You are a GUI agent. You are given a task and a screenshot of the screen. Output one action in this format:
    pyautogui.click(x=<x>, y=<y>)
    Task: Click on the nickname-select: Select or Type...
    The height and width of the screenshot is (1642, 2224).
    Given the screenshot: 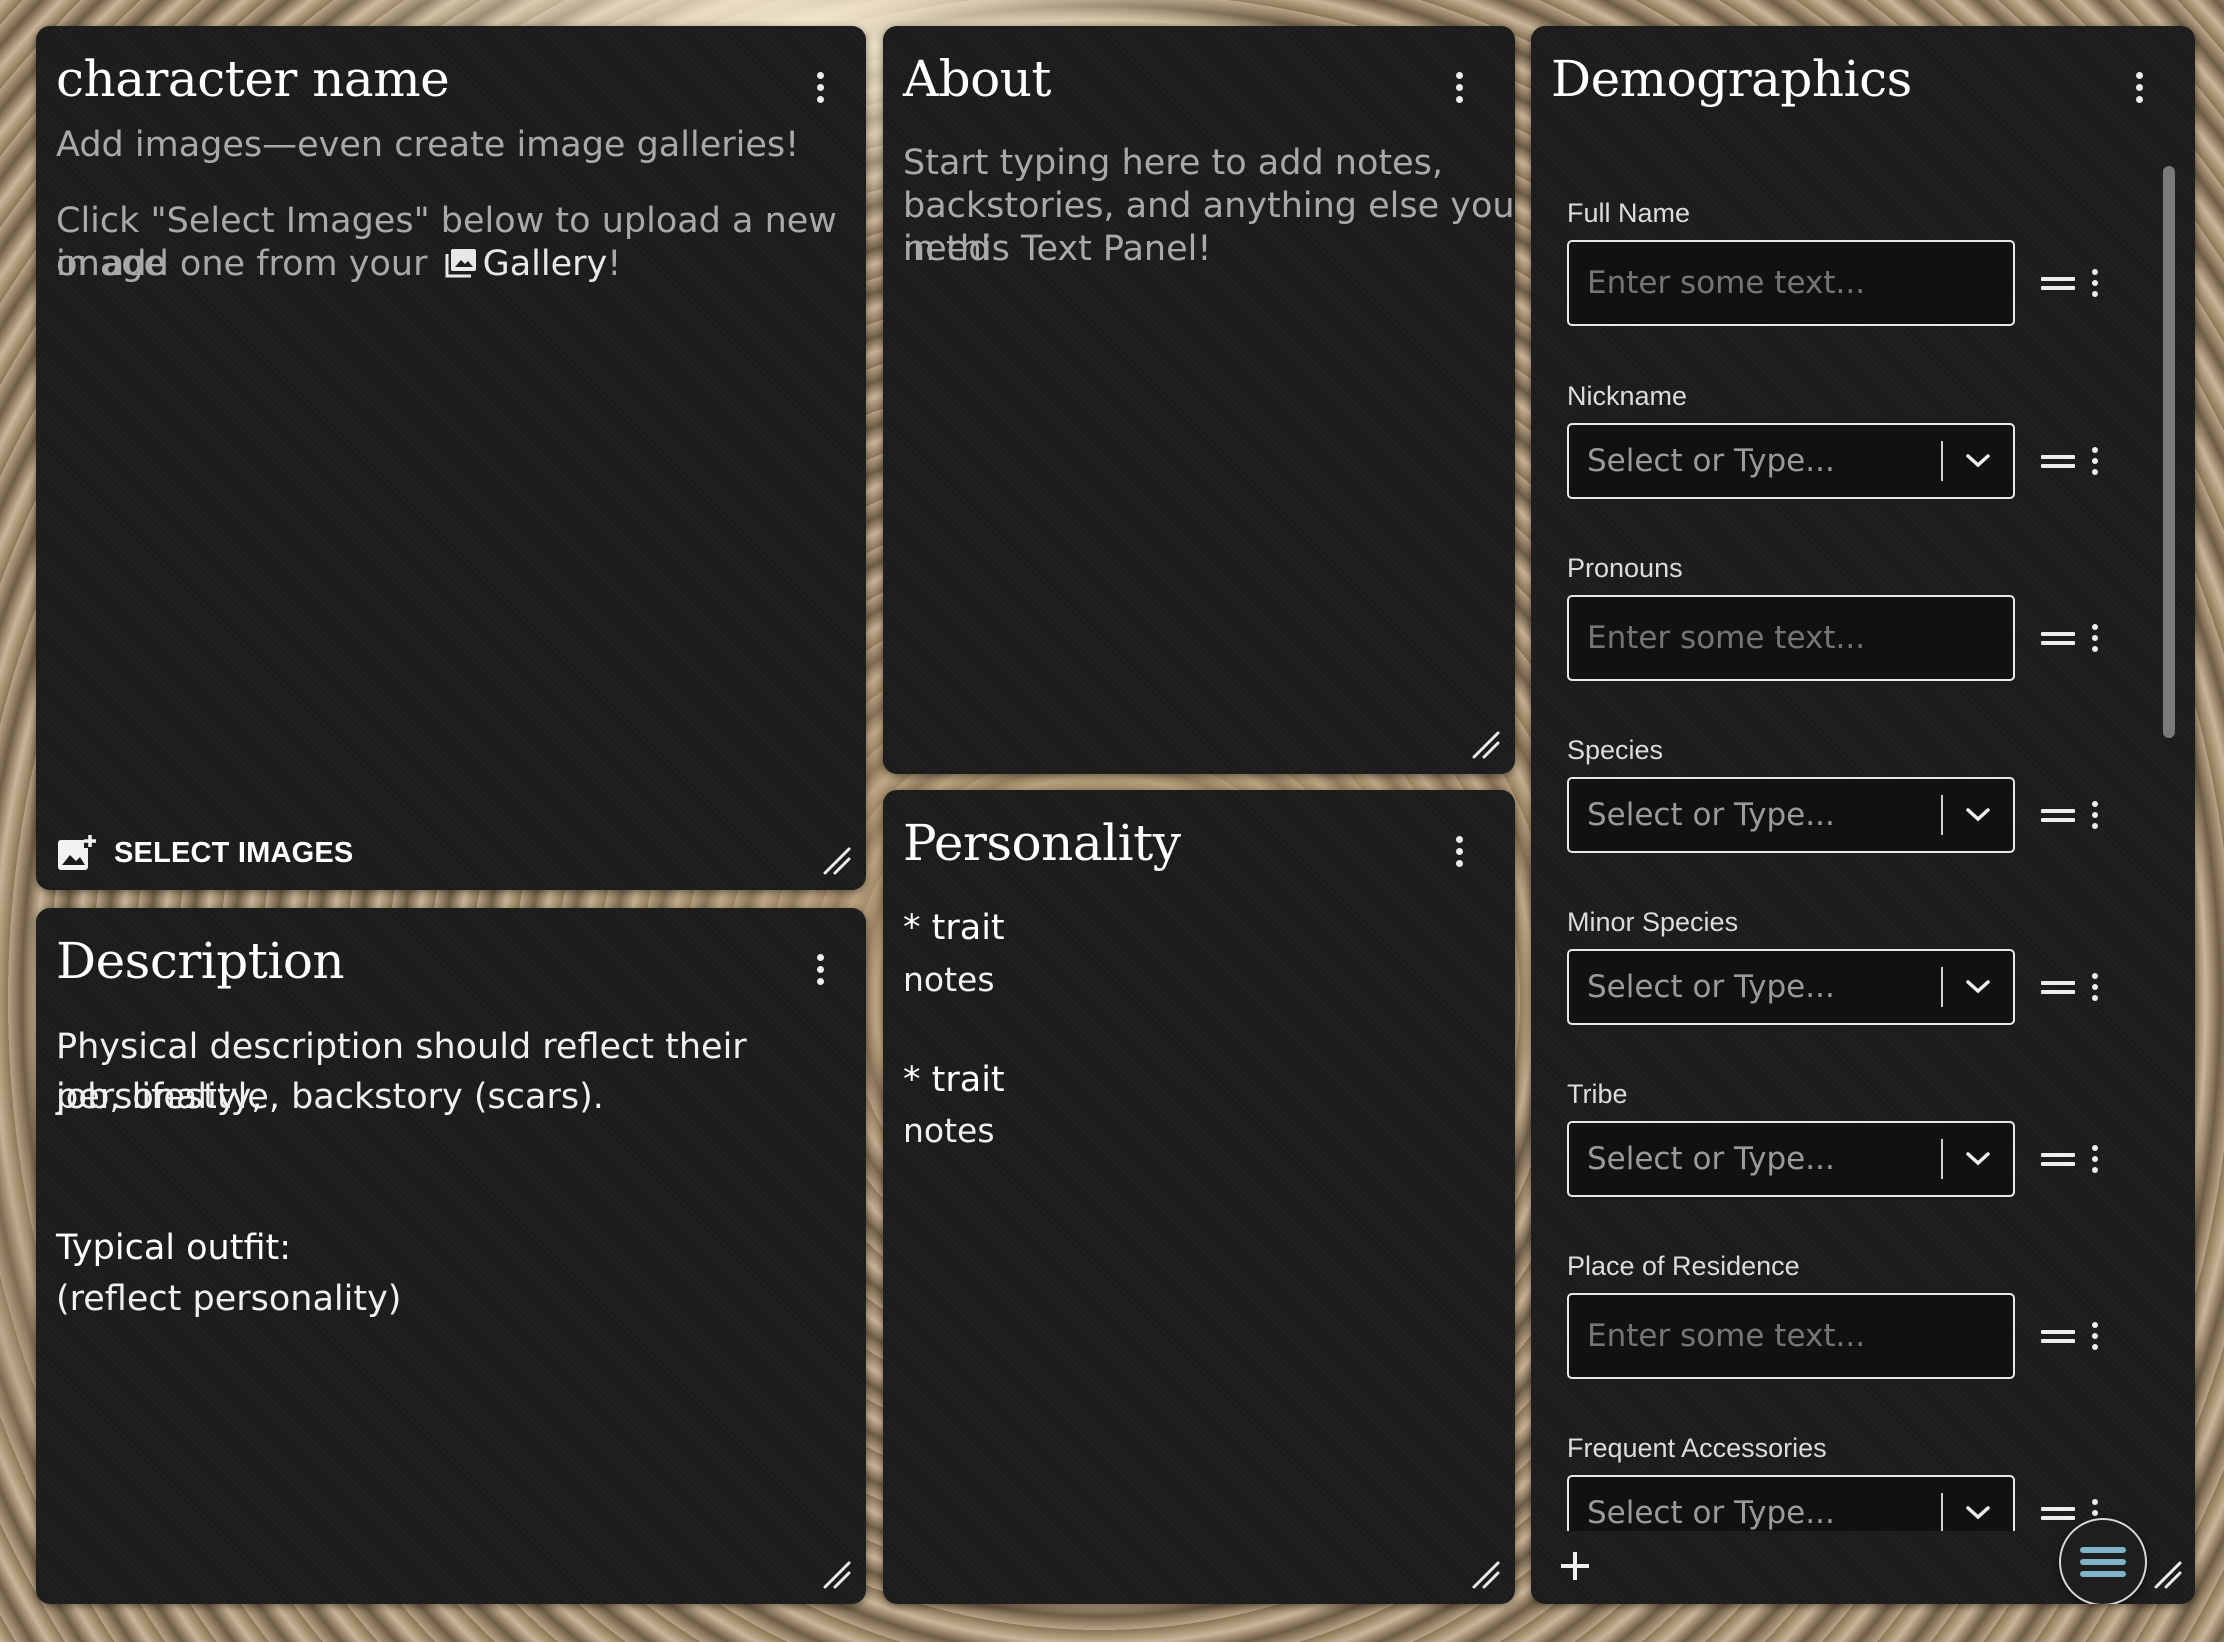 What is the action you would take?
    pyautogui.click(x=1791, y=461)
    